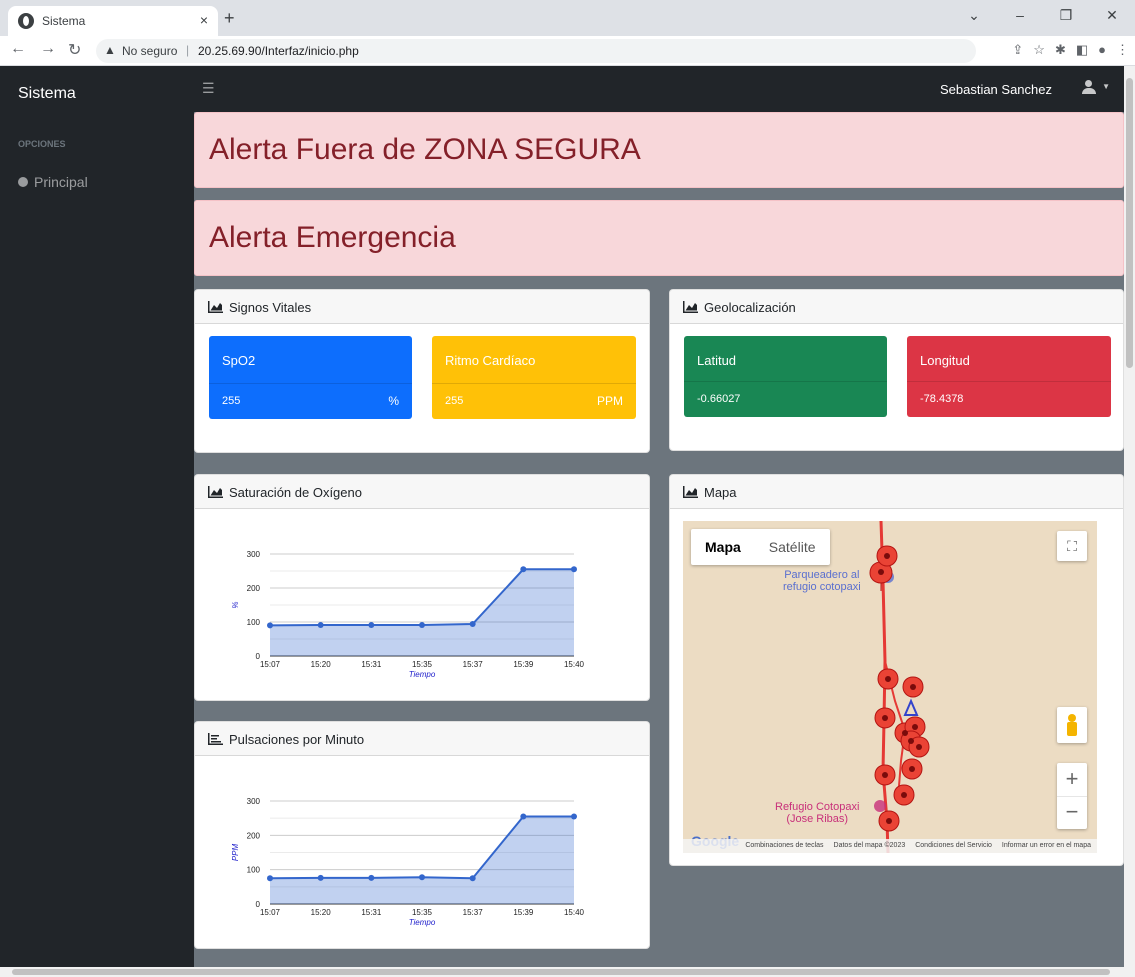 The height and width of the screenshot is (977, 1135). Describe the element at coordinates (393, 401) in the screenshot. I see `tile-unit: %` at that location.